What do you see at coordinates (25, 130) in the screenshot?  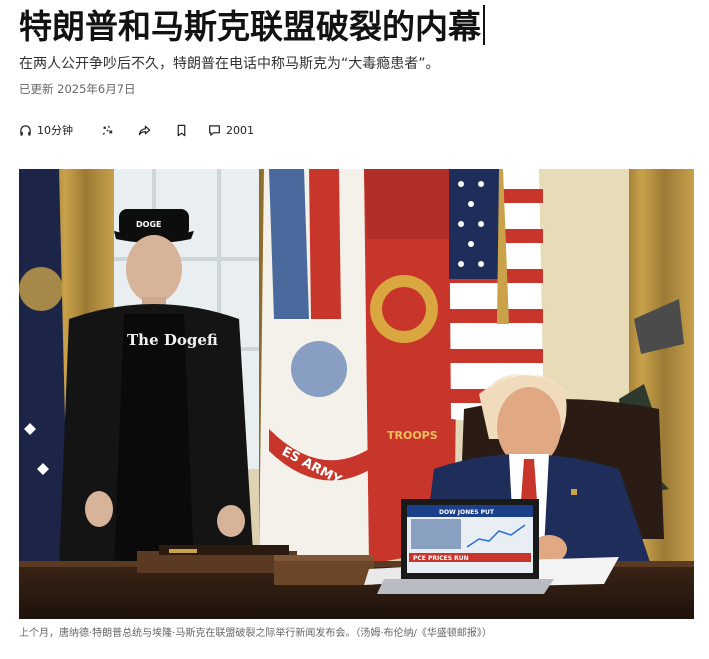 I see `headphones-icon` at bounding box center [25, 130].